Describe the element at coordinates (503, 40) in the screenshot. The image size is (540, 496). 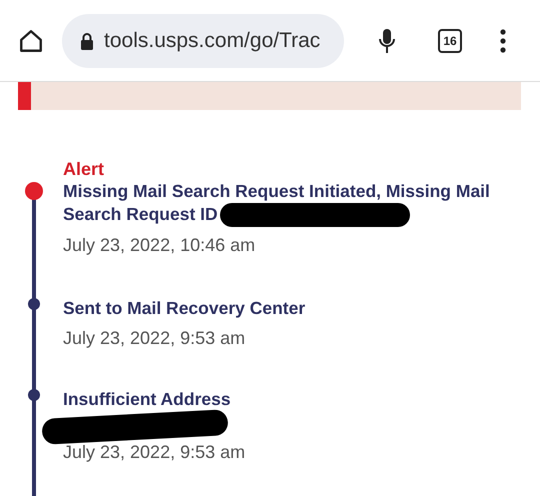
I see `menu-icon` at that location.